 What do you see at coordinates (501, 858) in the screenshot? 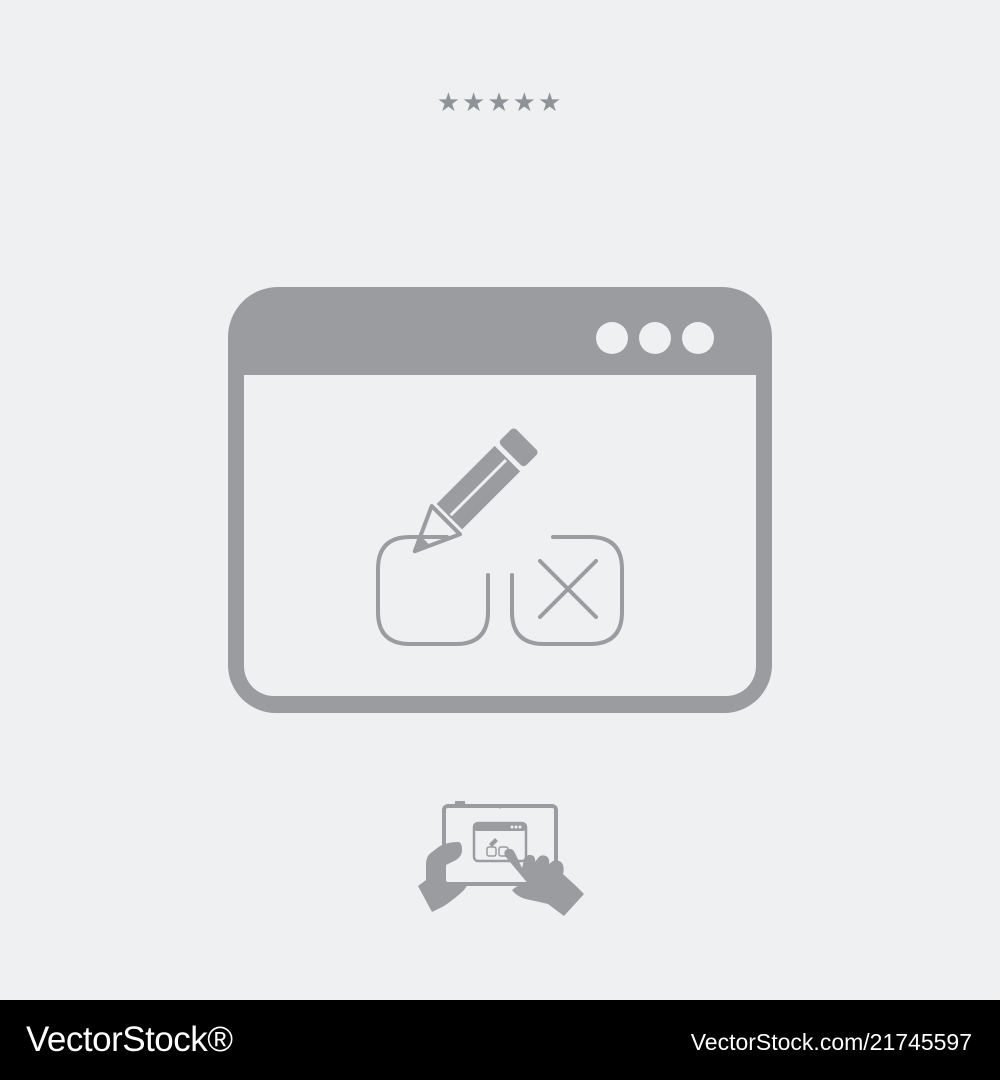
I see `tablet-touch-hands-icon` at bounding box center [501, 858].